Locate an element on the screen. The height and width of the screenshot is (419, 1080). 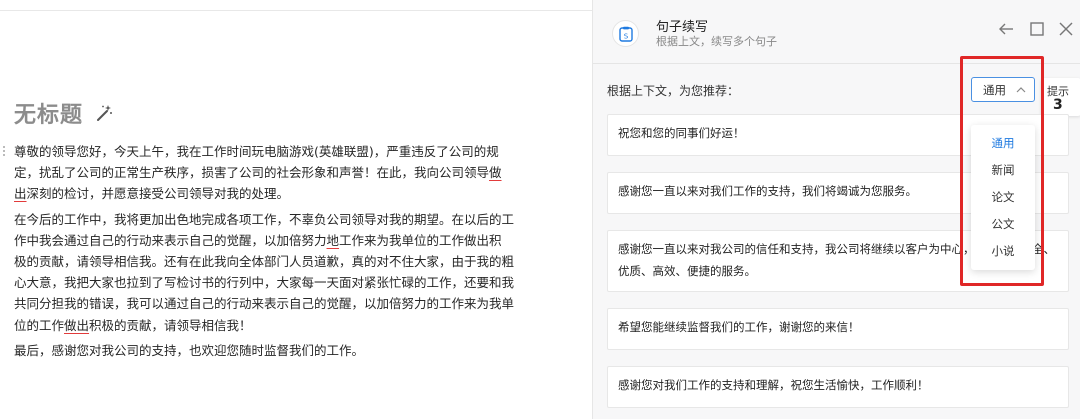
suggestion-text: 希望您能继续监督我们的工作，谢谢您的来信！ is located at coordinates (739, 327).